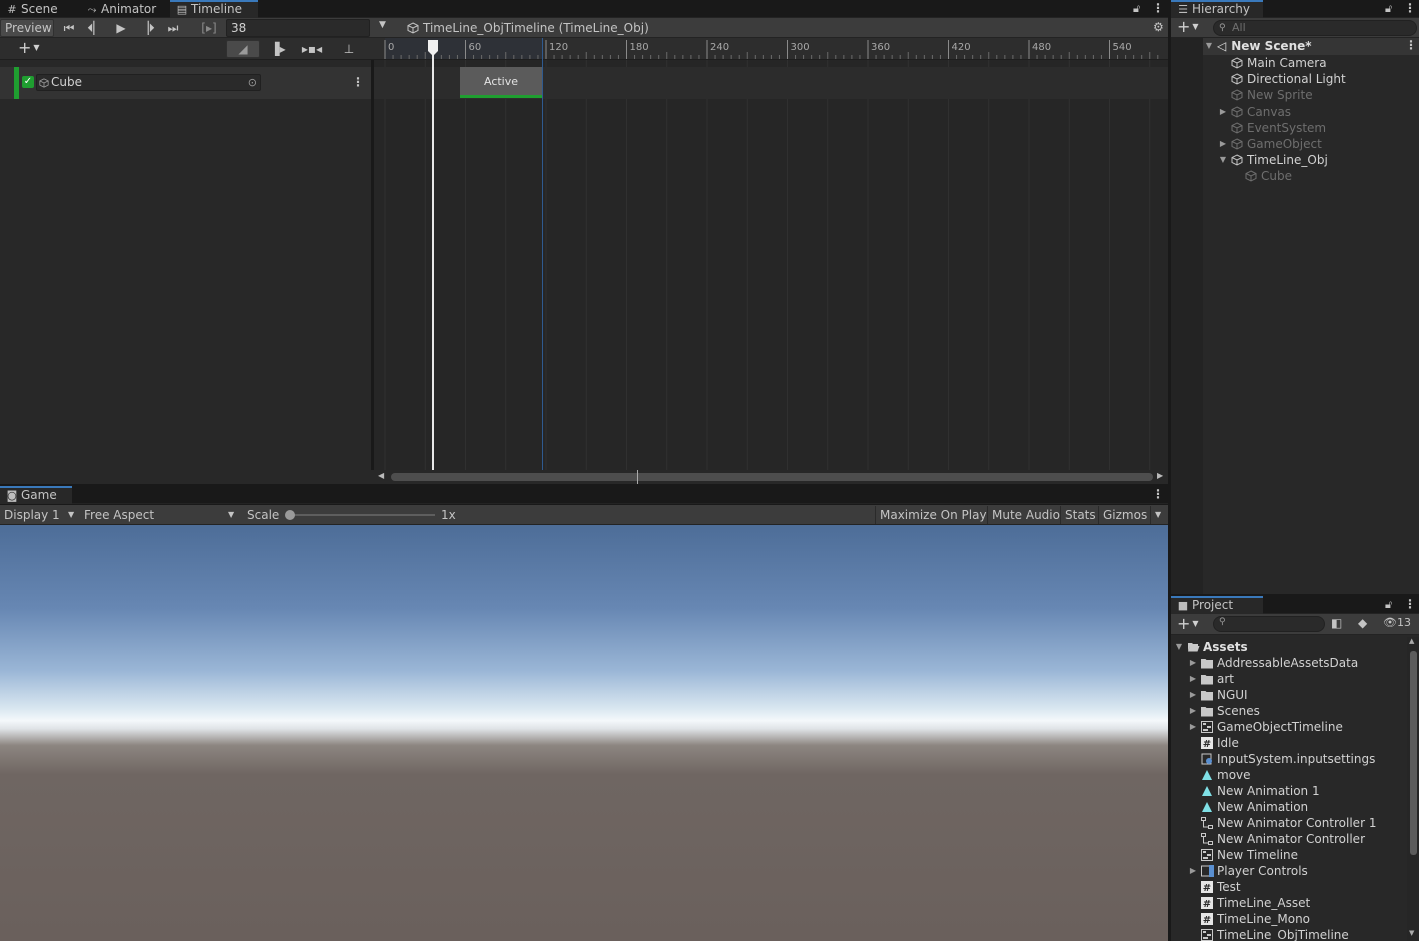 Image resolution: width=1419 pixels, height=941 pixels. I want to click on timeline-scrollbar: ◀ ▶, so click(770, 477).